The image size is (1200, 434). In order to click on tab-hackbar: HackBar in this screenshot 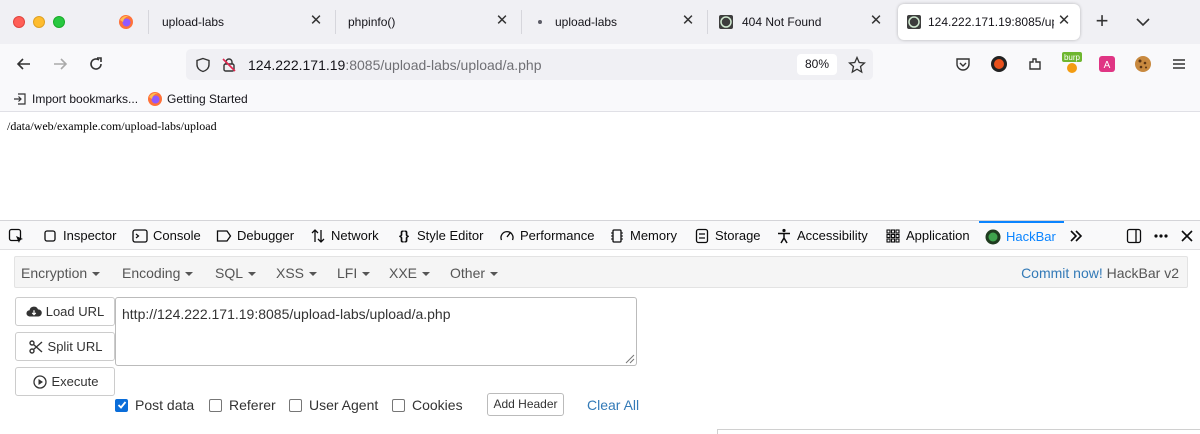, I will do `click(1021, 235)`.